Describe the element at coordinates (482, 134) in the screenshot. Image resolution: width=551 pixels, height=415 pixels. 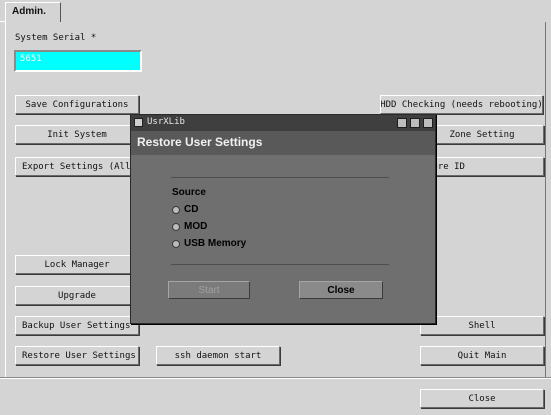
I see `zone-setting-button: Zone Setting` at that location.